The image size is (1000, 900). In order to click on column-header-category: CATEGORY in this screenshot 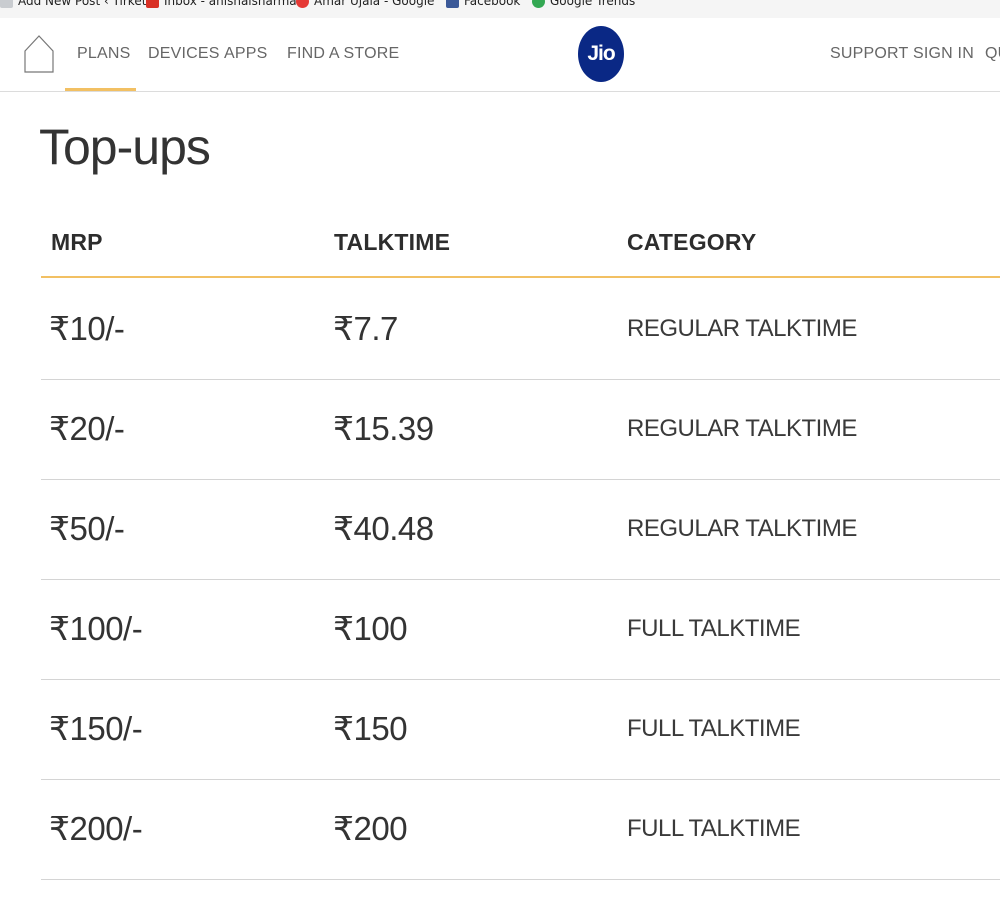, I will do `click(692, 242)`.